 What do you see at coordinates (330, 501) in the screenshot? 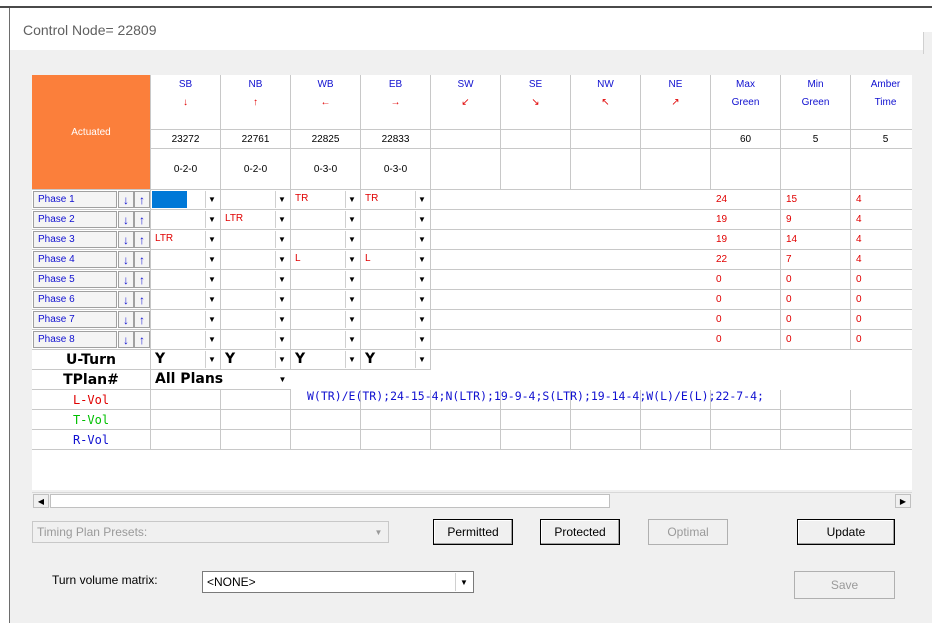
I see `scroll-thumb` at bounding box center [330, 501].